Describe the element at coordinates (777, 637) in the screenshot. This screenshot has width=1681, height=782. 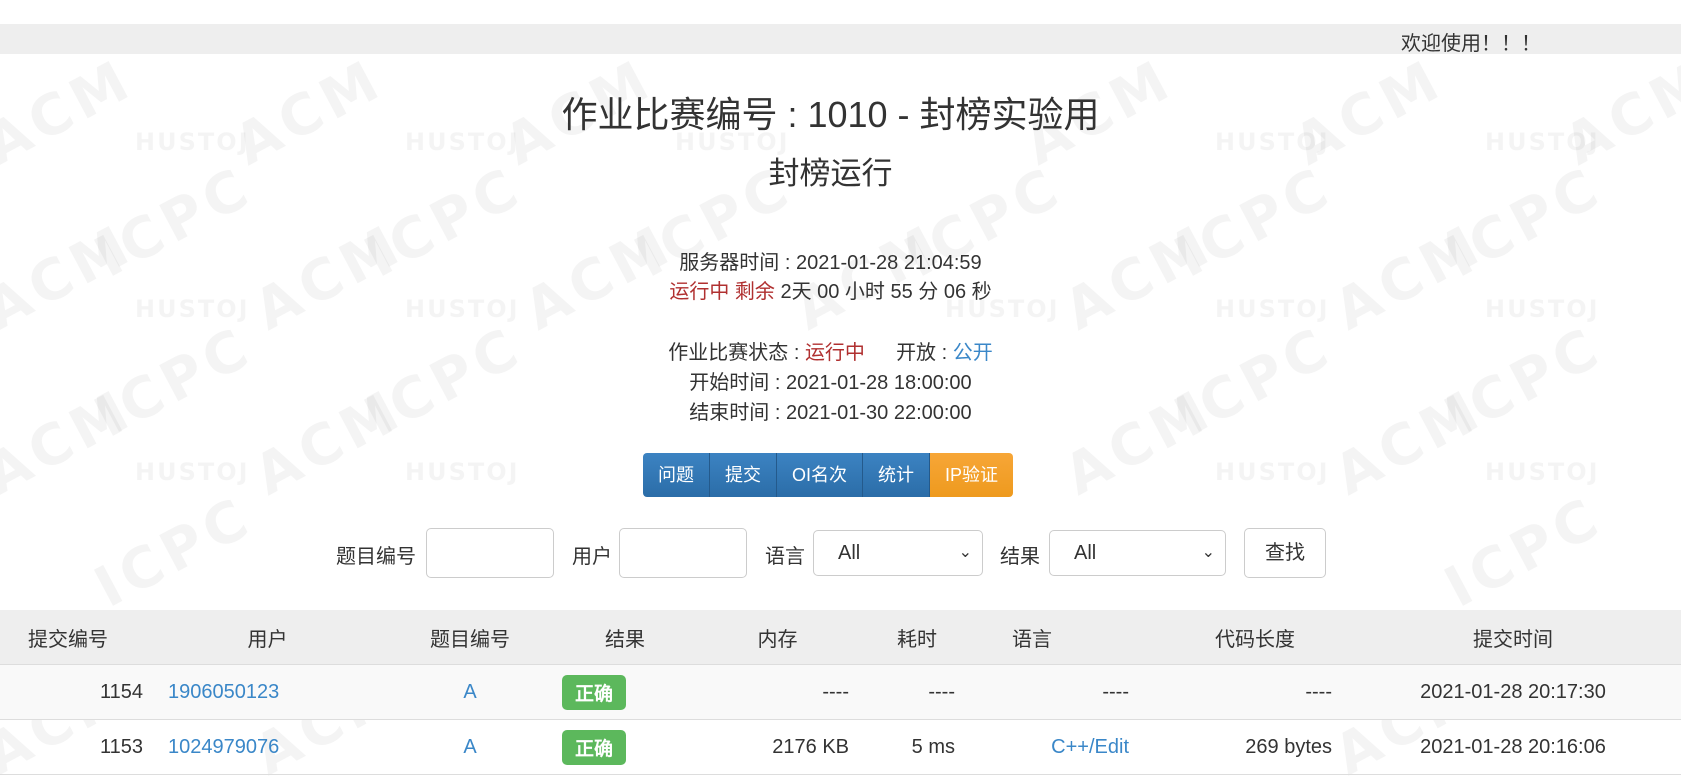
I see `column-header-memory: 内存` at that location.